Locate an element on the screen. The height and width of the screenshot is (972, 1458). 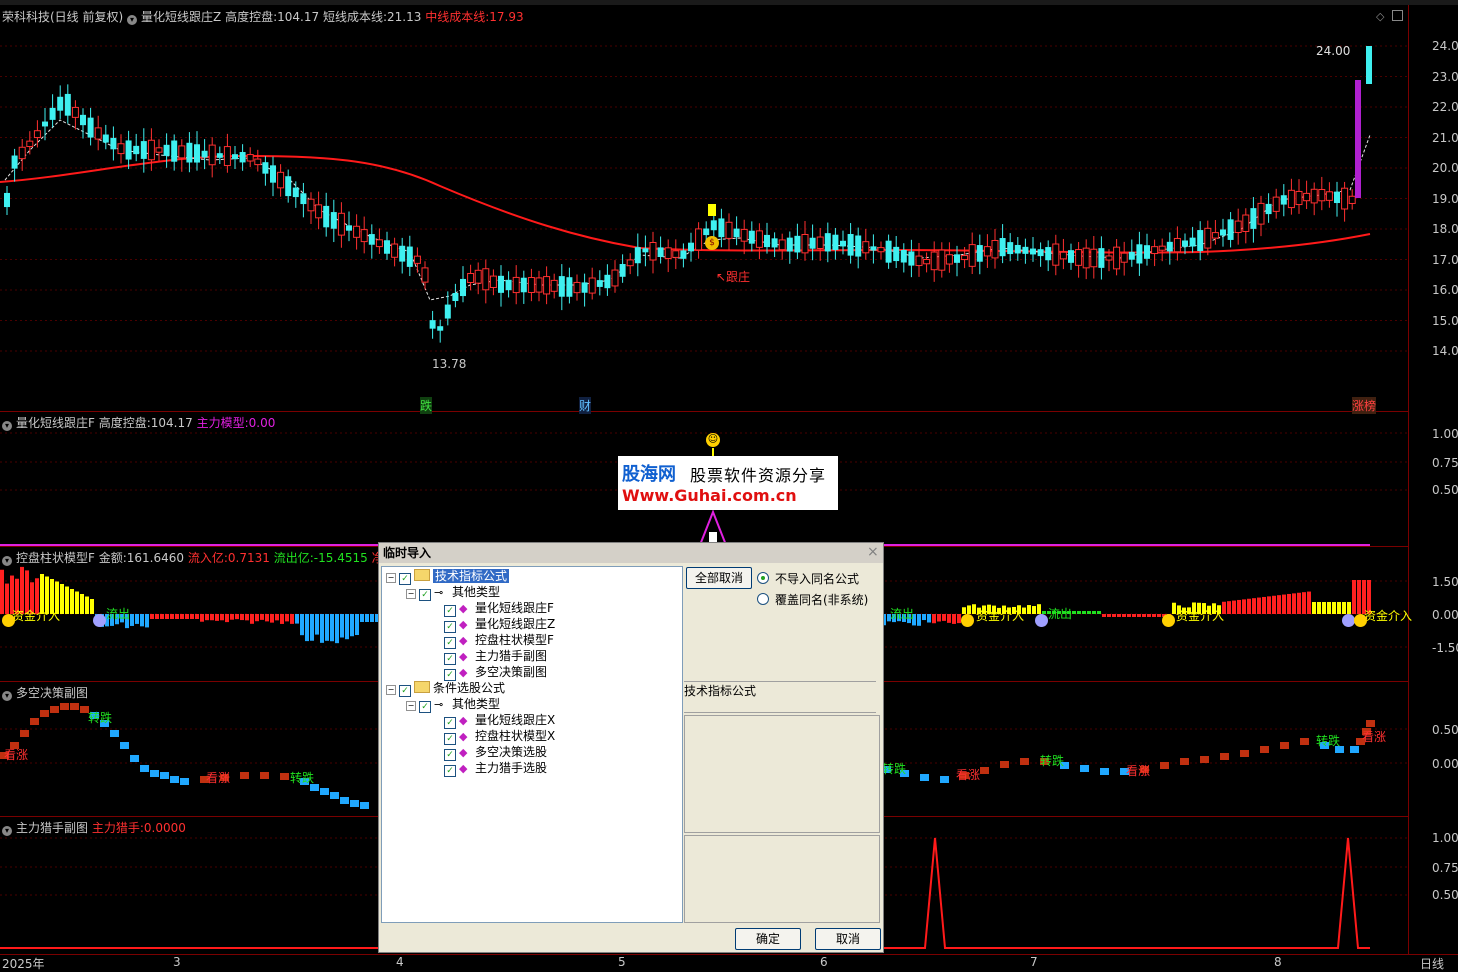
panel5-dropdown-icon: ▾ is located at coordinates (7, 831).